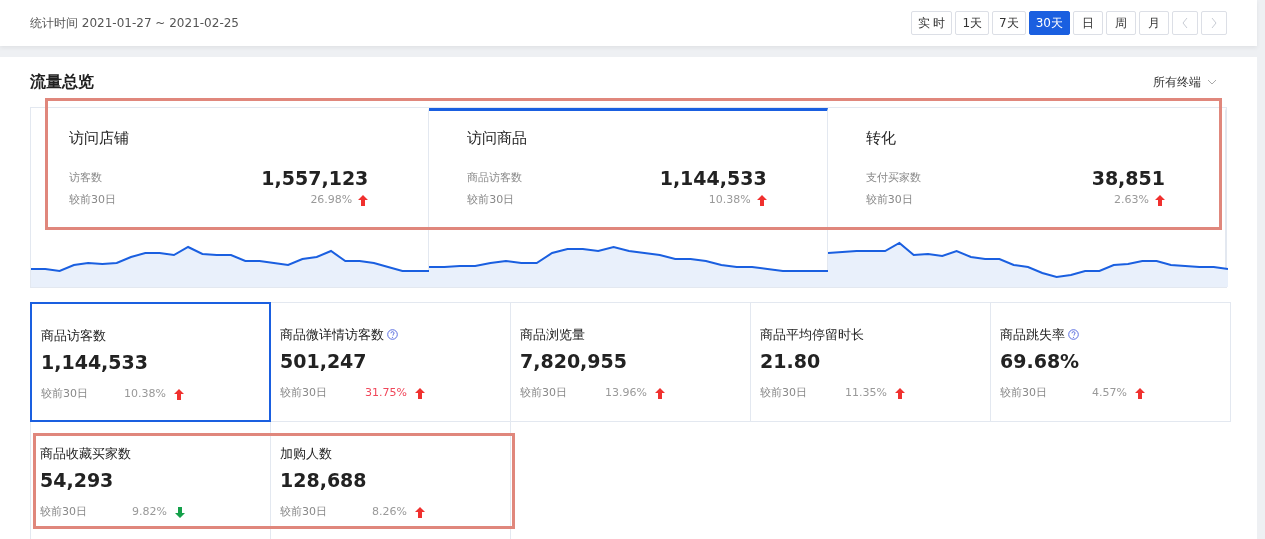  What do you see at coordinates (1032, 335) in the screenshot?
I see `metric-label: 商品跳失率` at bounding box center [1032, 335].